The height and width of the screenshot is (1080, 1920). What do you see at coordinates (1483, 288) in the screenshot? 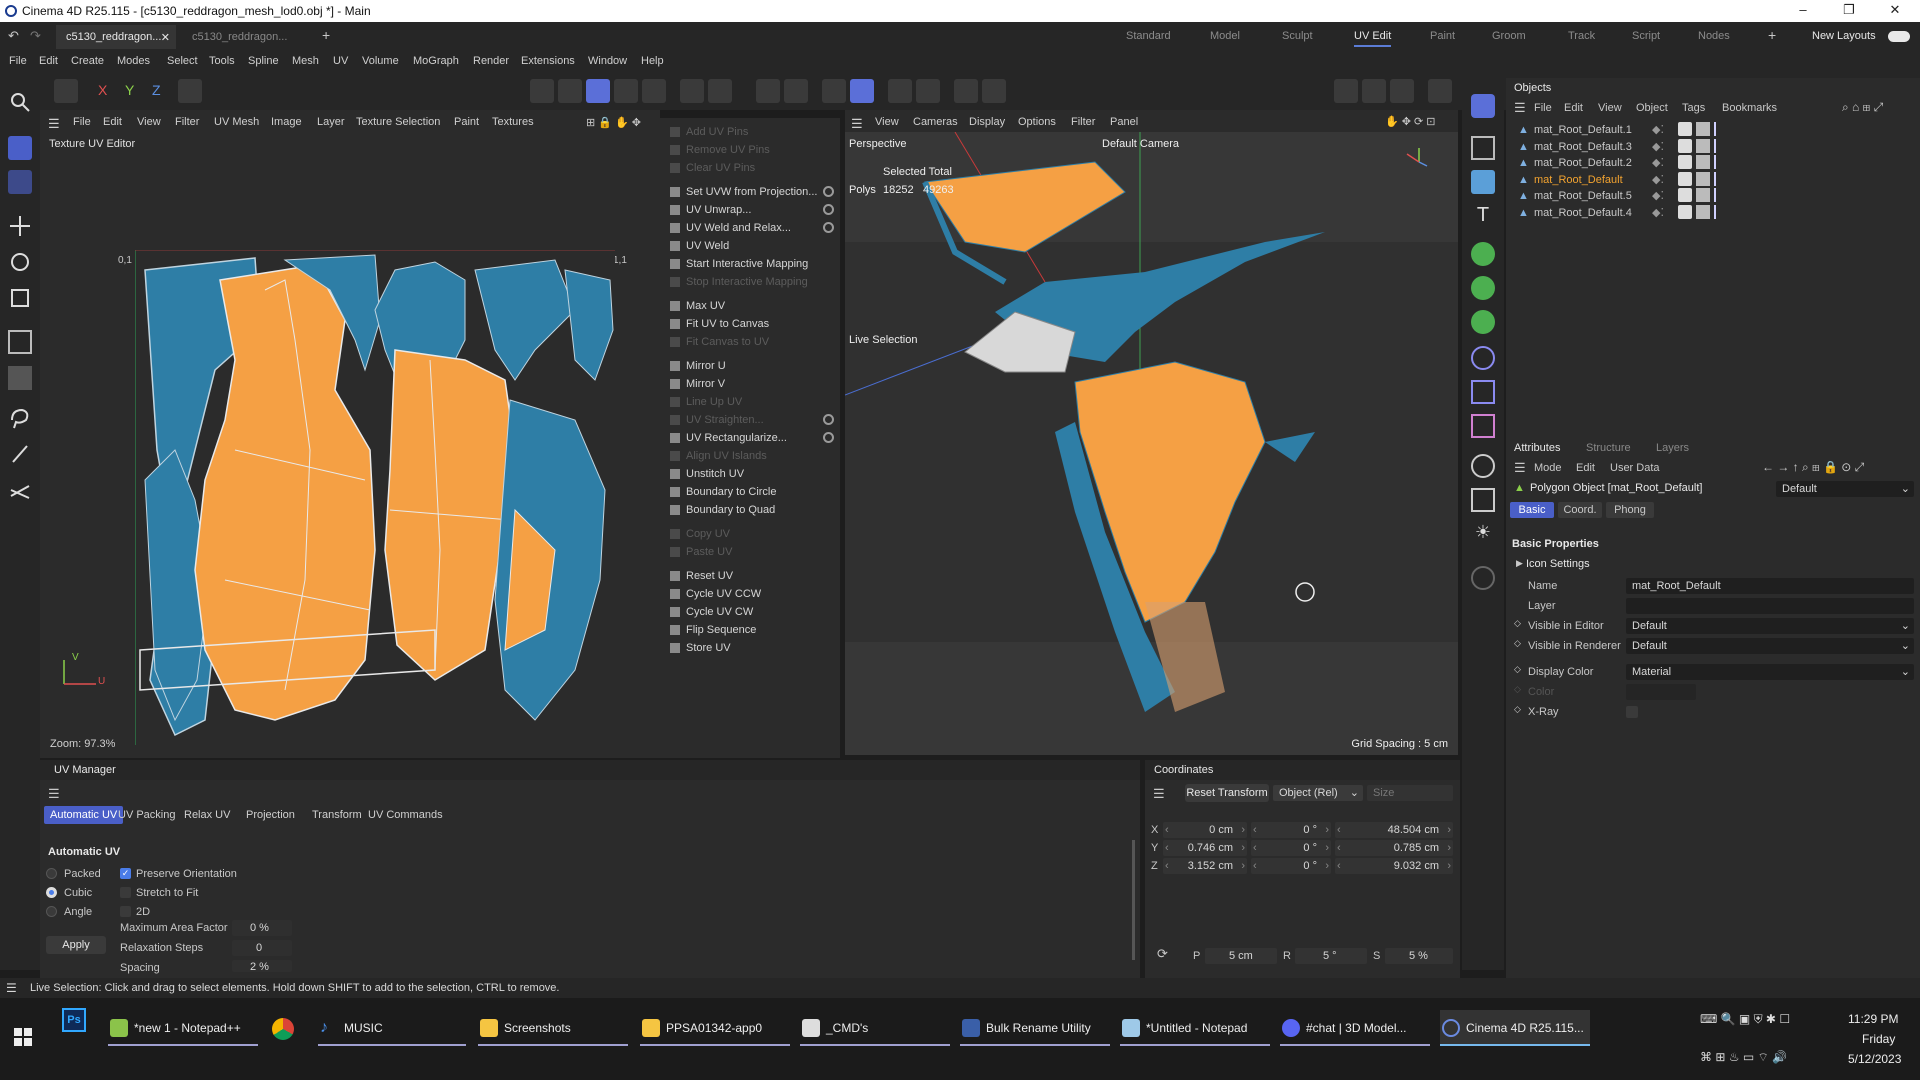
I see `generator-icon` at bounding box center [1483, 288].